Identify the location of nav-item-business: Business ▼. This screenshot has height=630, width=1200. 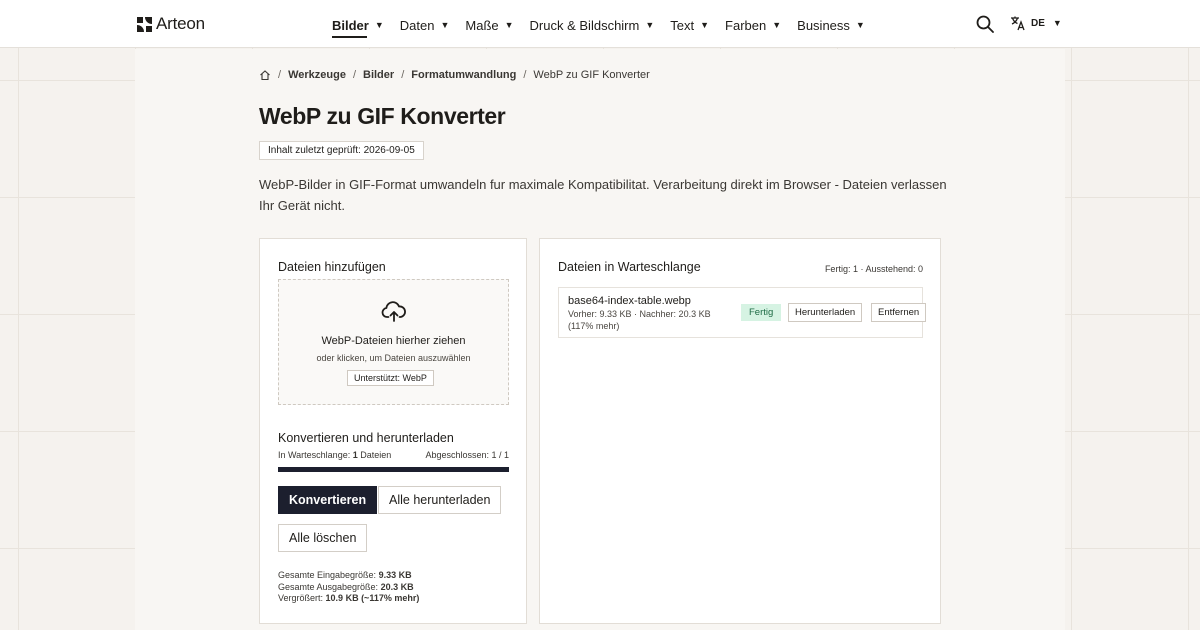
(839, 25).